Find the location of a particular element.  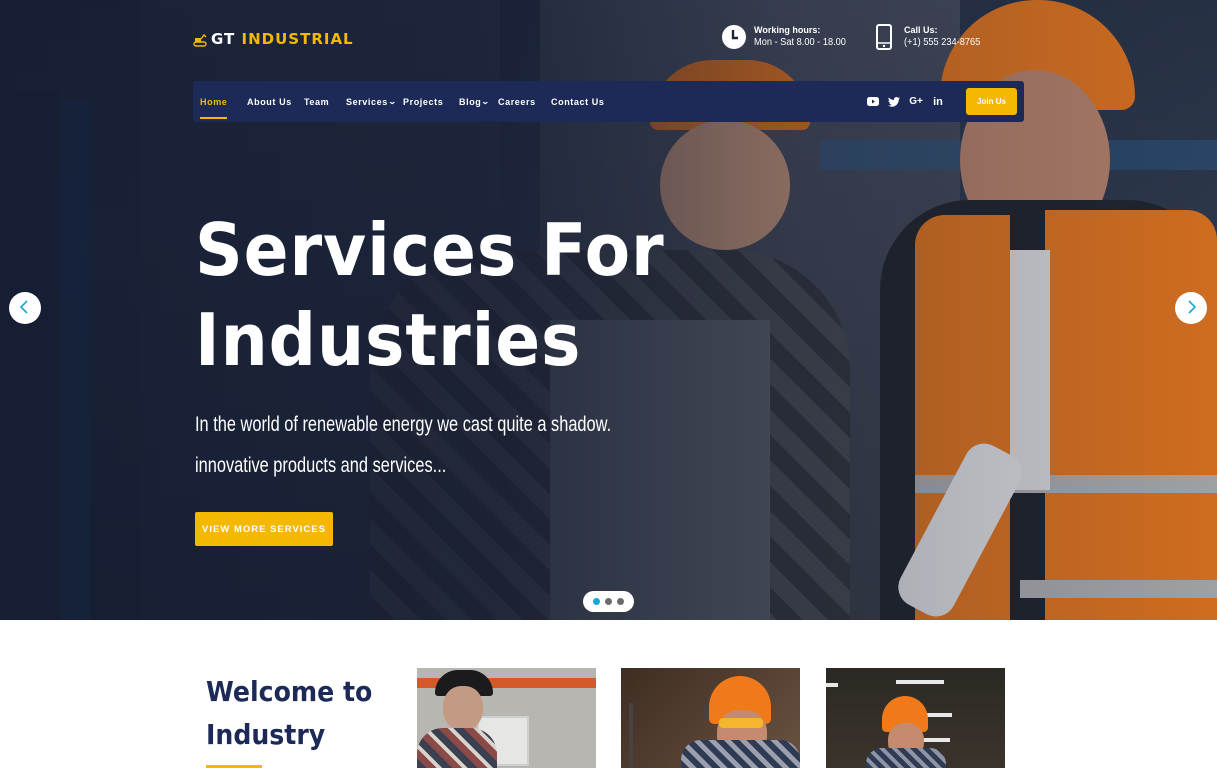

nav-services: Services ⌄ is located at coordinates (371, 101).